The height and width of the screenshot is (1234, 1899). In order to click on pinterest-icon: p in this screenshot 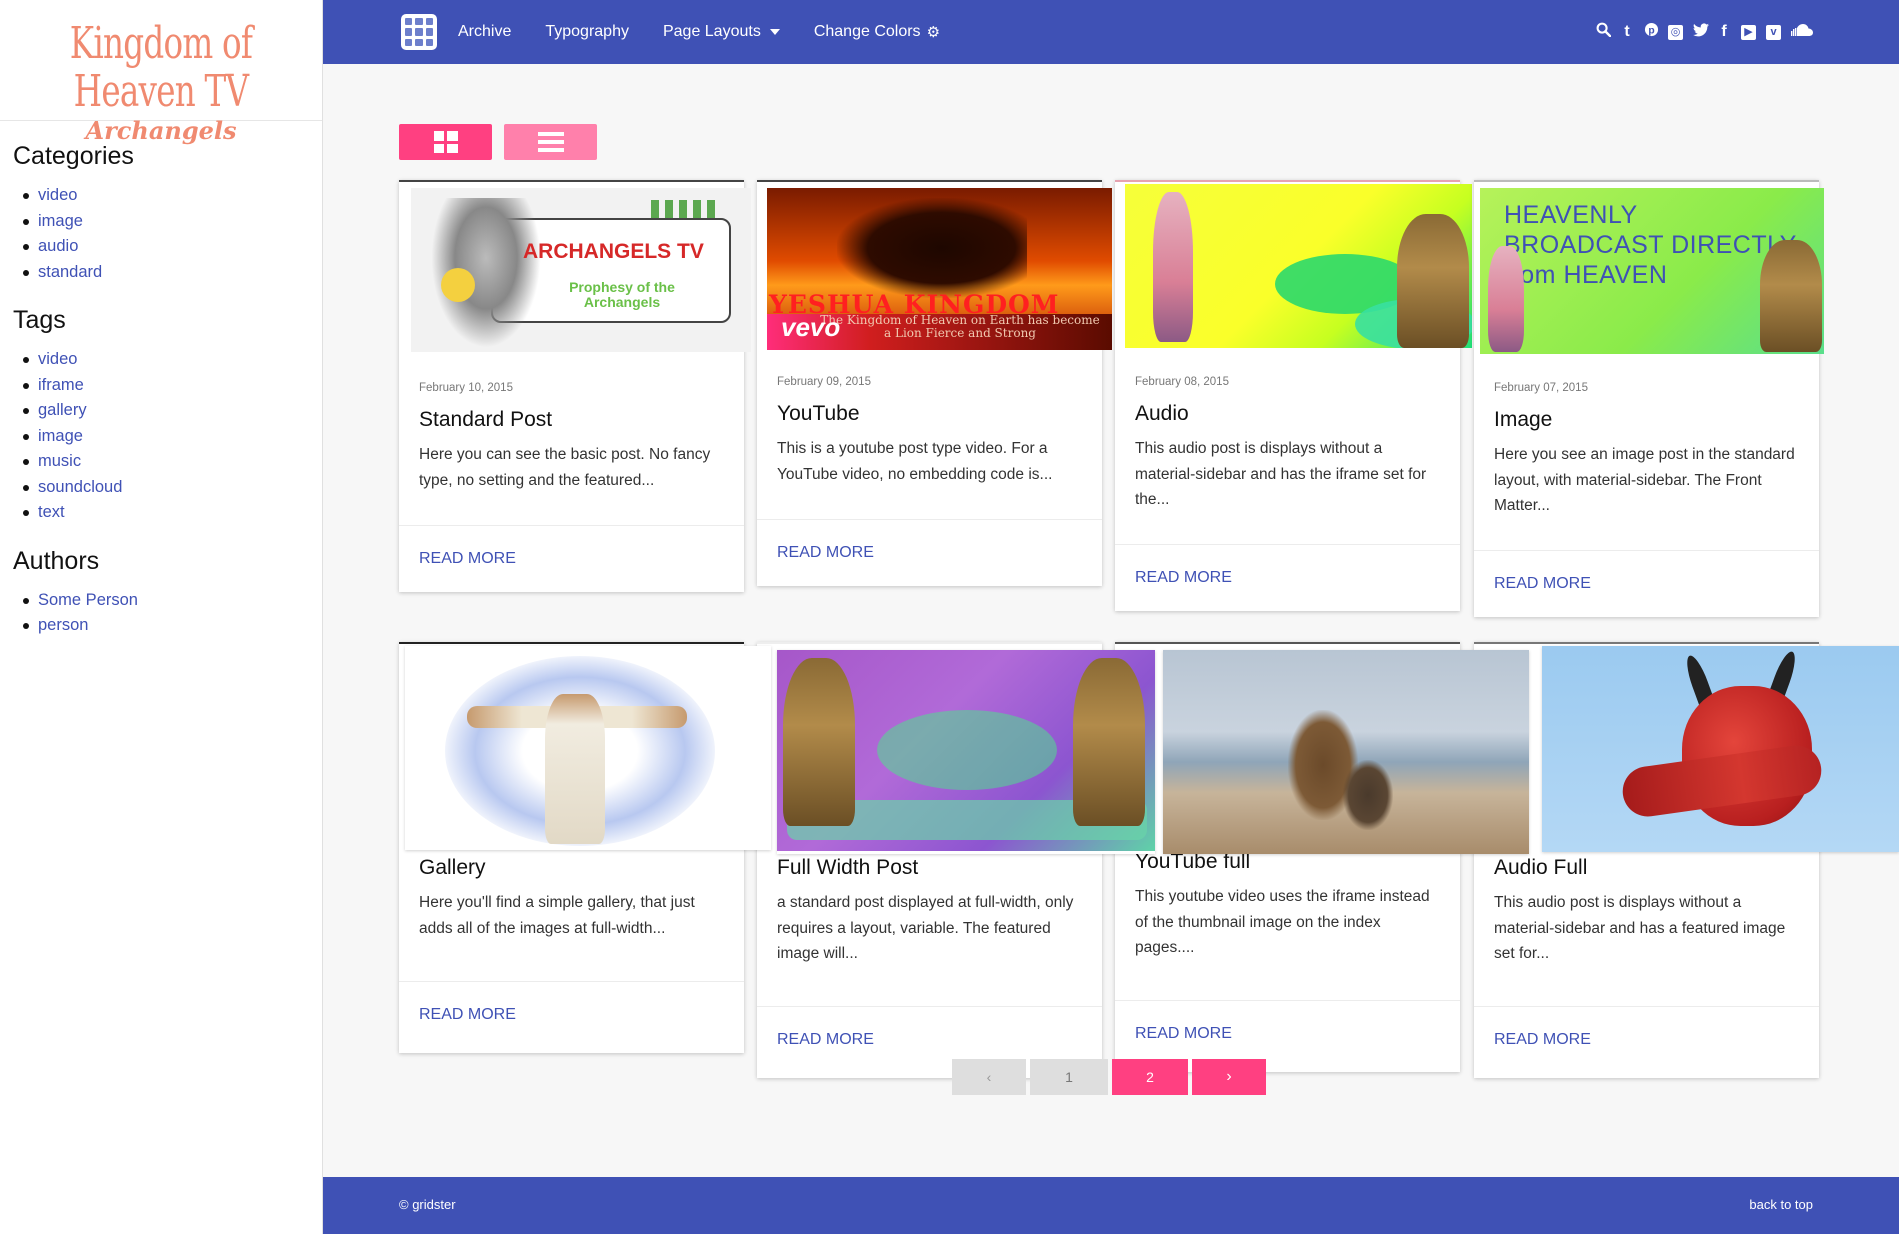, I will do `click(1651, 32)`.